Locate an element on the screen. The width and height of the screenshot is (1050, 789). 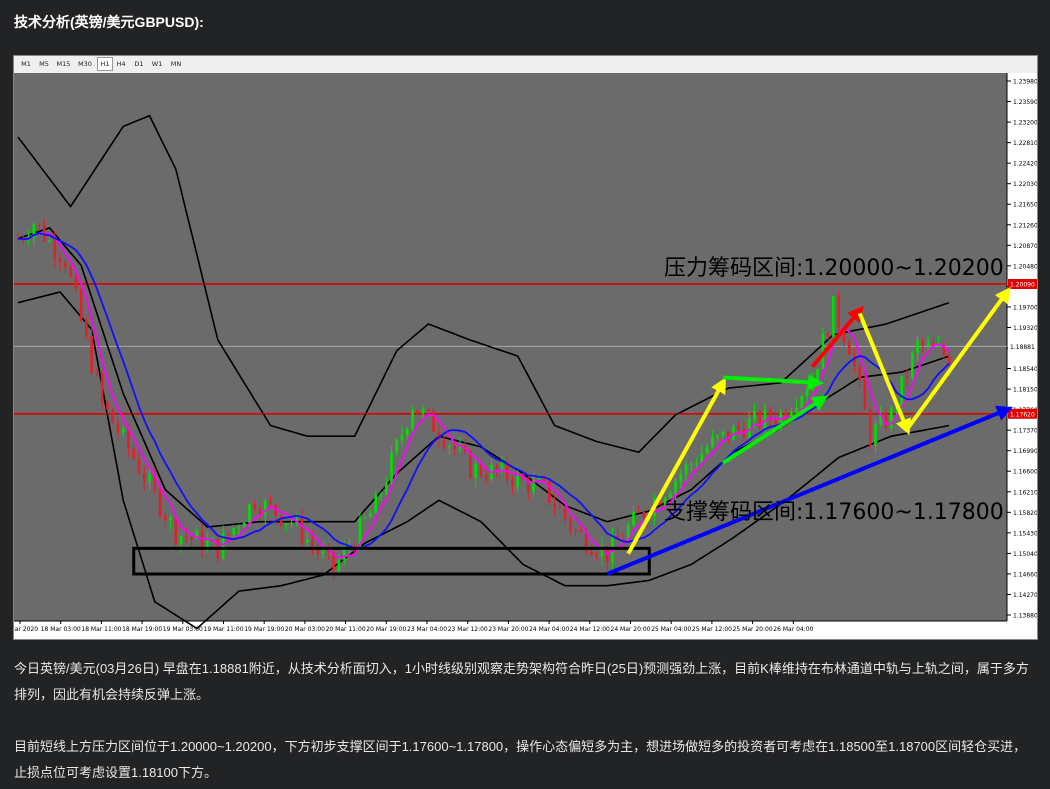
timeframe-button-w1: W1 is located at coordinates (157, 64).